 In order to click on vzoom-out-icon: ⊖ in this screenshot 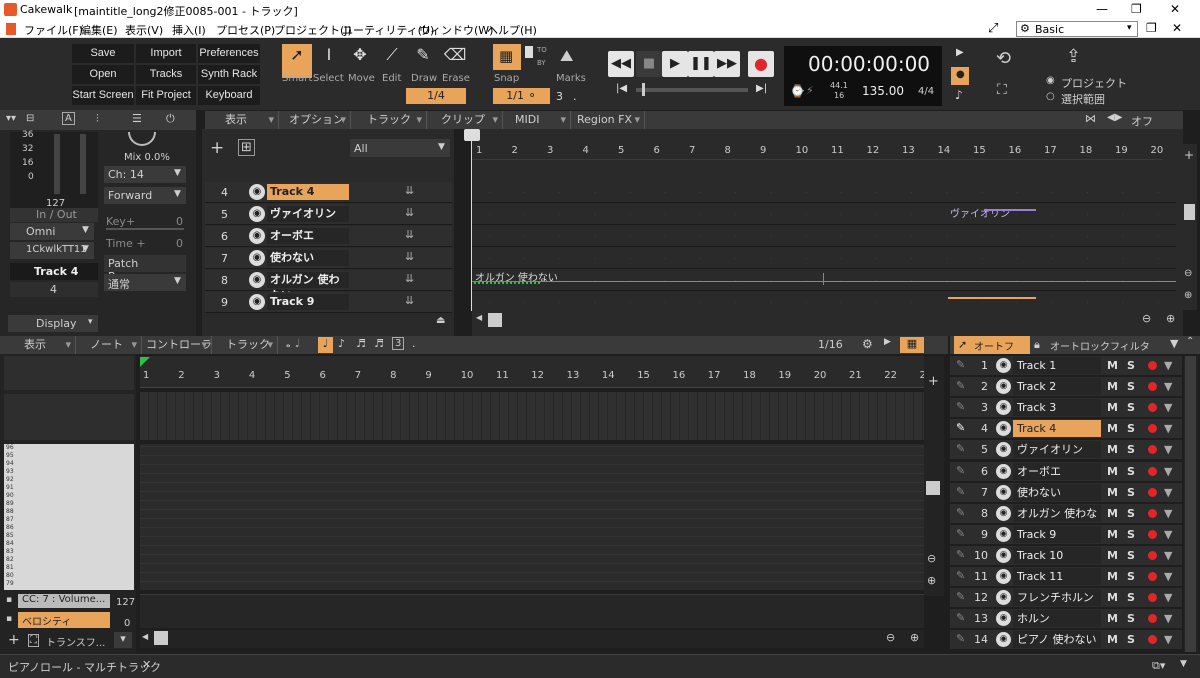, I will do `click(1188, 273)`.